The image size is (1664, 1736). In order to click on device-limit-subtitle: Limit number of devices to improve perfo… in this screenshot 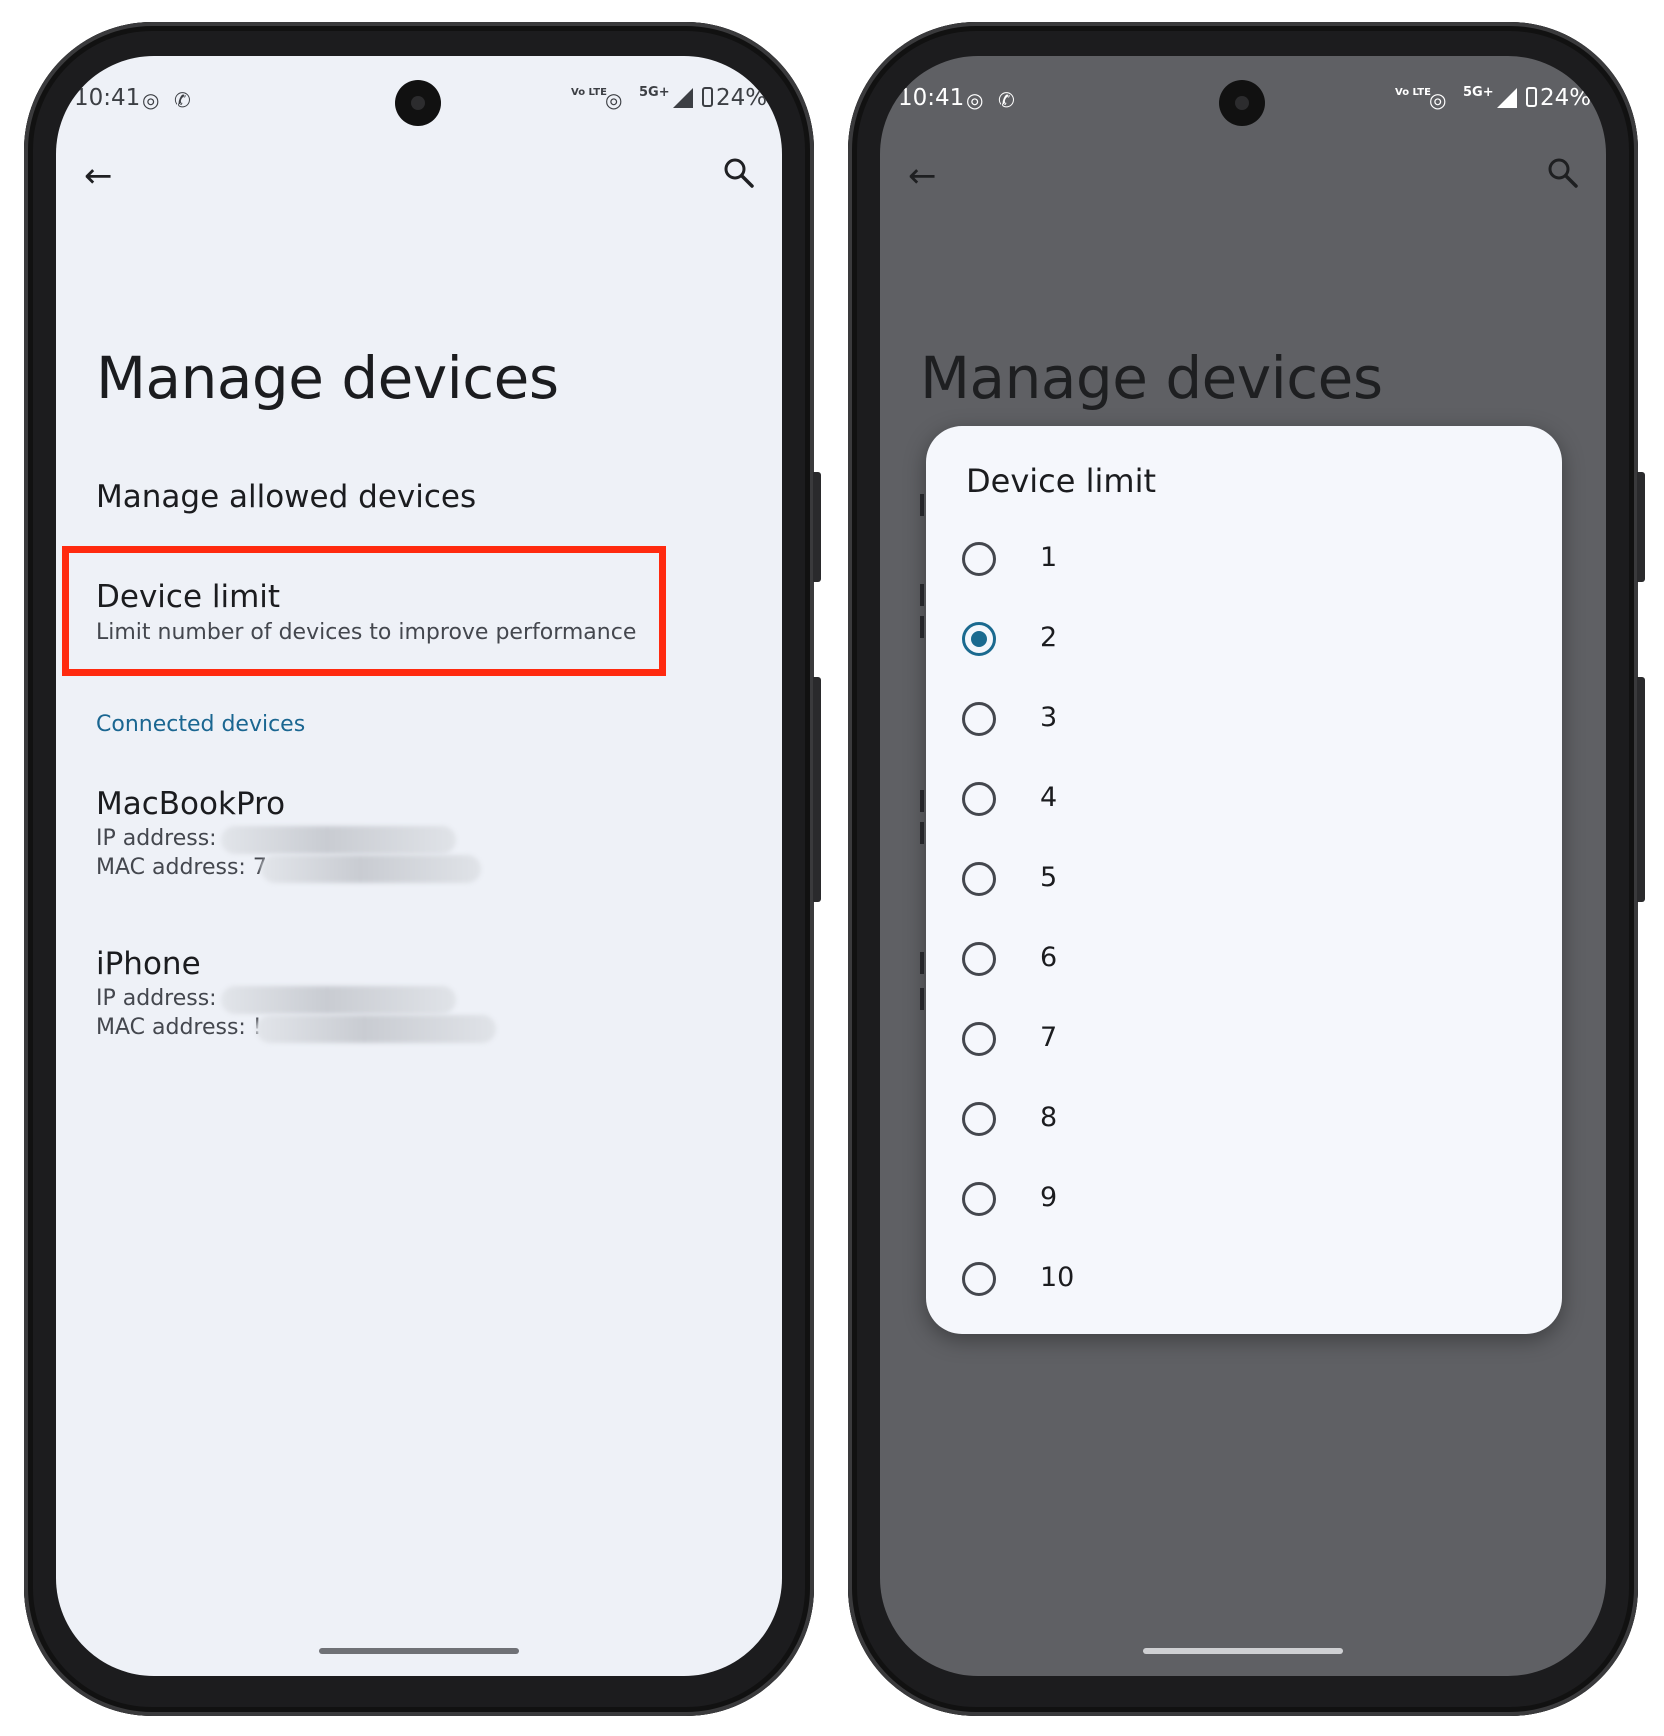, I will do `click(366, 632)`.